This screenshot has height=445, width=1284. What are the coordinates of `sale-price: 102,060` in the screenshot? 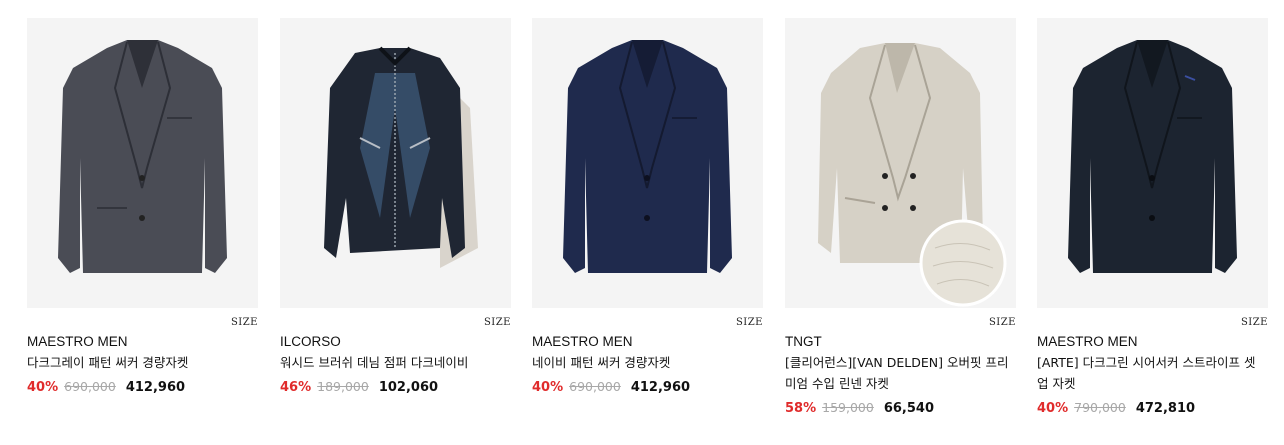 It's located at (408, 387).